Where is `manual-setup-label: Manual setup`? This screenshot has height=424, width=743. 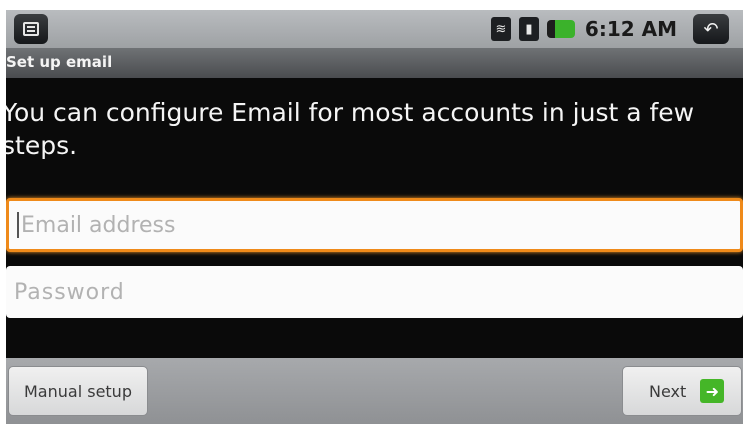
manual-setup-label: Manual setup is located at coordinates (78, 391).